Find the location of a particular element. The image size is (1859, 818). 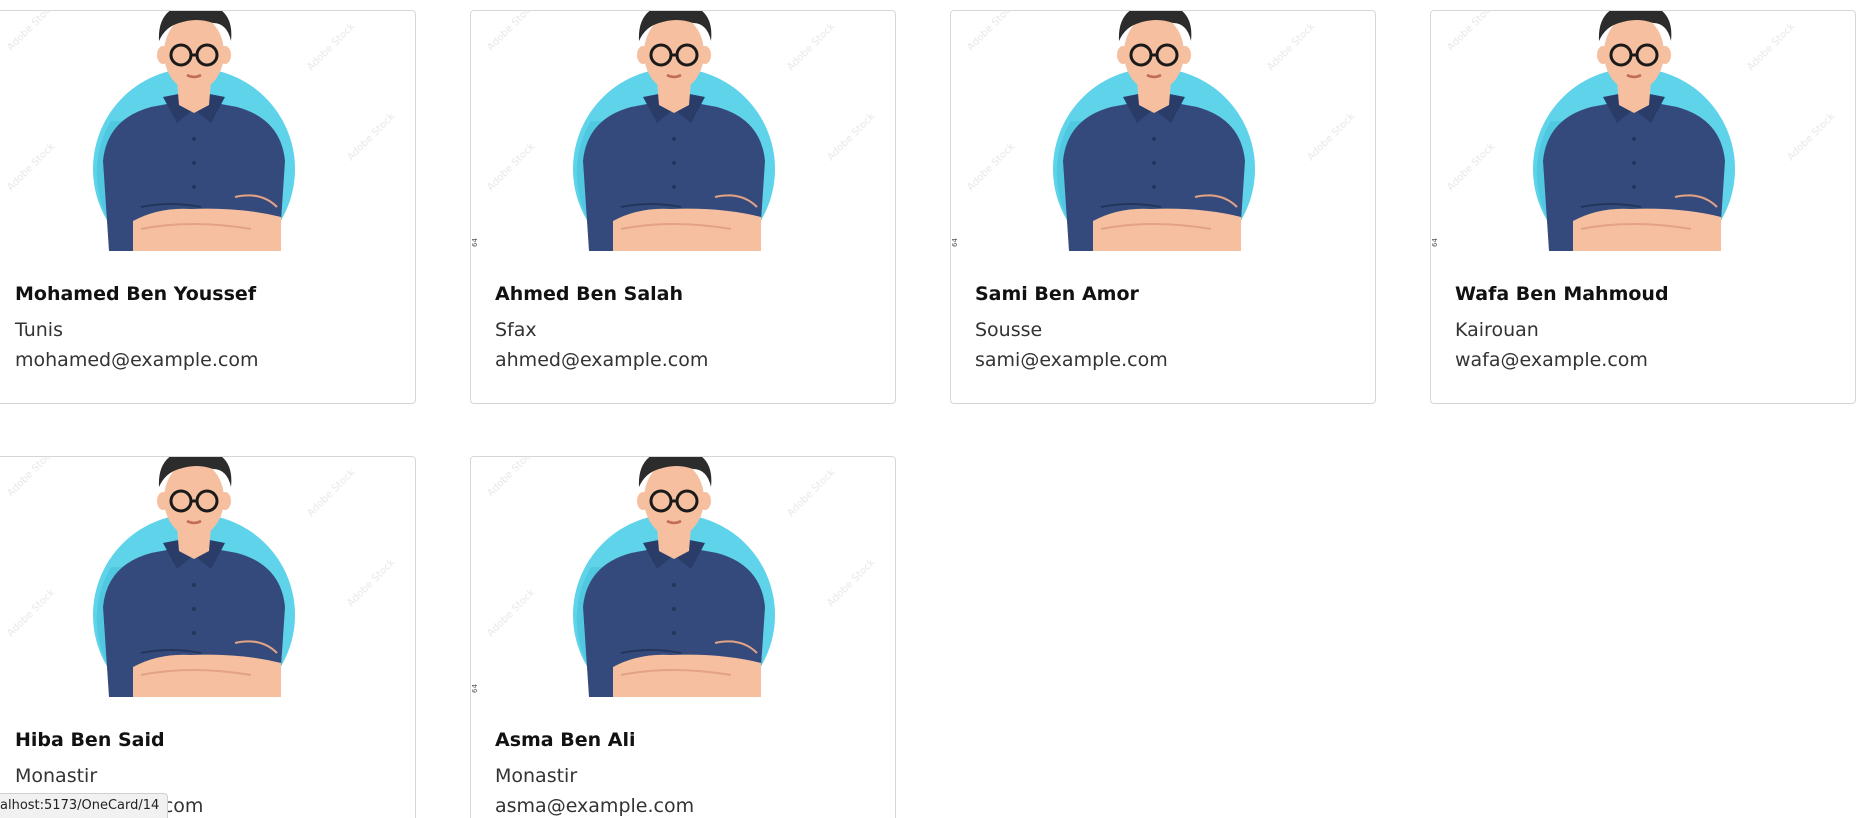

user-card: Ahmed Ben Salah Sfax ahmed@example.com is located at coordinates (683, 207).